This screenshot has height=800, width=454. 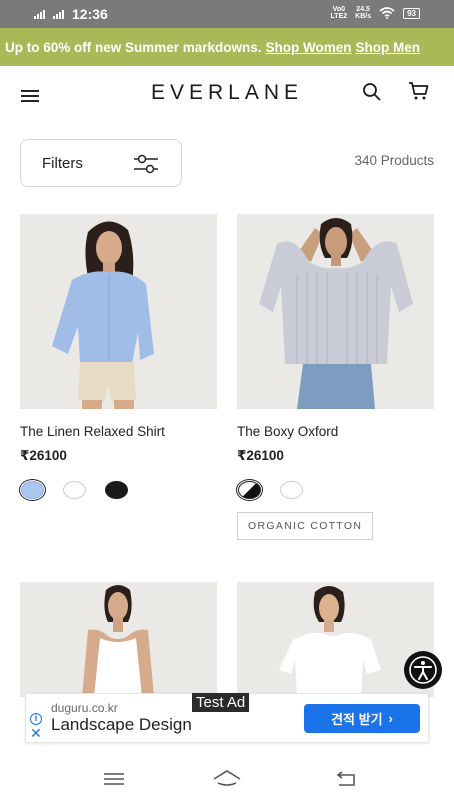 I want to click on back-icon, so click(x=346, y=779).